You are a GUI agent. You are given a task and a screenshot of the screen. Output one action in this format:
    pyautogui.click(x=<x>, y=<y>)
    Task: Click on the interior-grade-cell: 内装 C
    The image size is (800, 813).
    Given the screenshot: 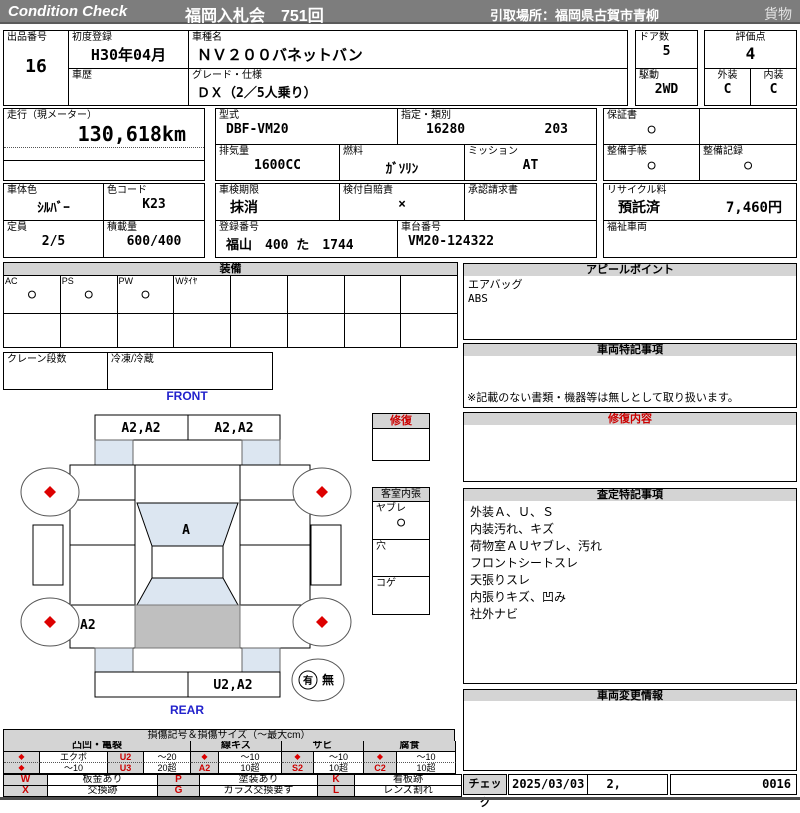 What is the action you would take?
    pyautogui.click(x=773, y=87)
    